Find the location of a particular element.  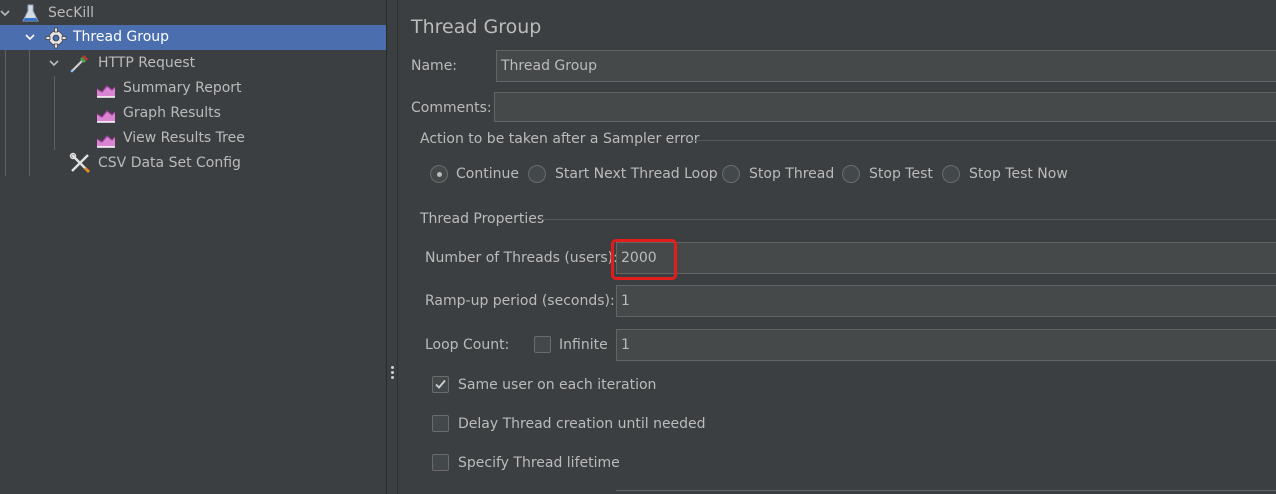

threads-label: Number of Threads (users): is located at coordinates (521, 258).